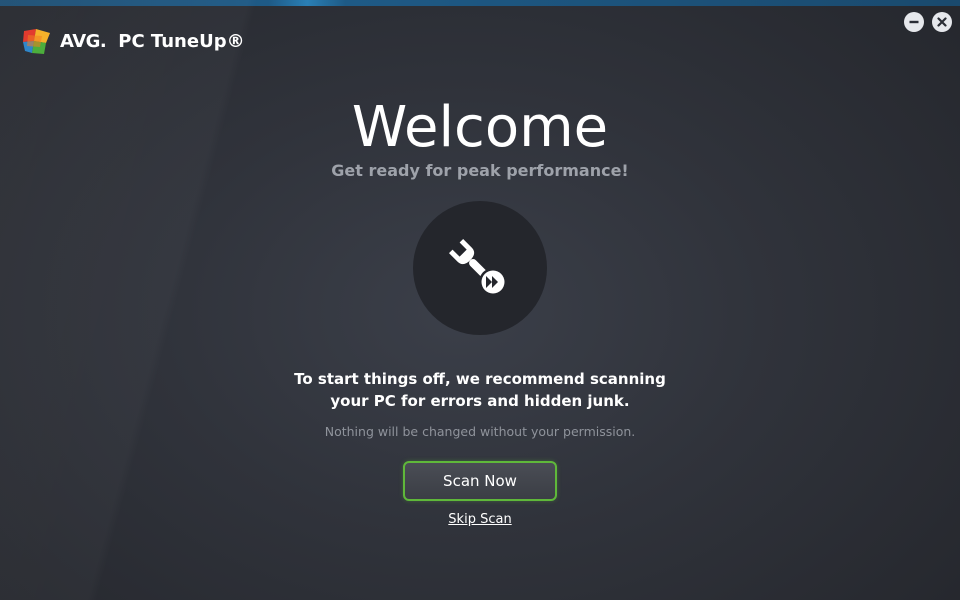  I want to click on close-button, so click(942, 22).